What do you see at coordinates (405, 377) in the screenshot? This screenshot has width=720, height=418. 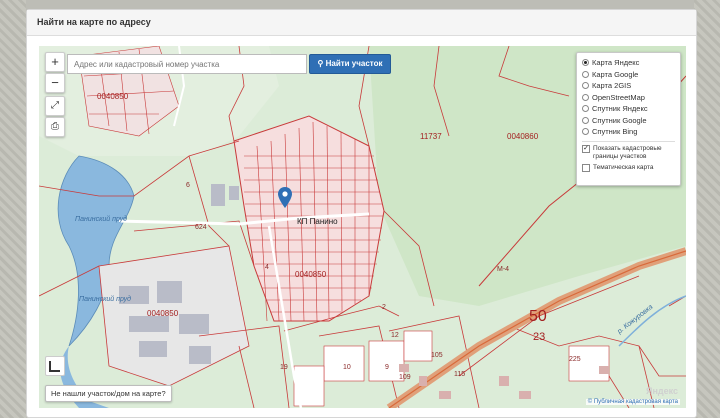 I see `parcel-number: 109` at bounding box center [405, 377].